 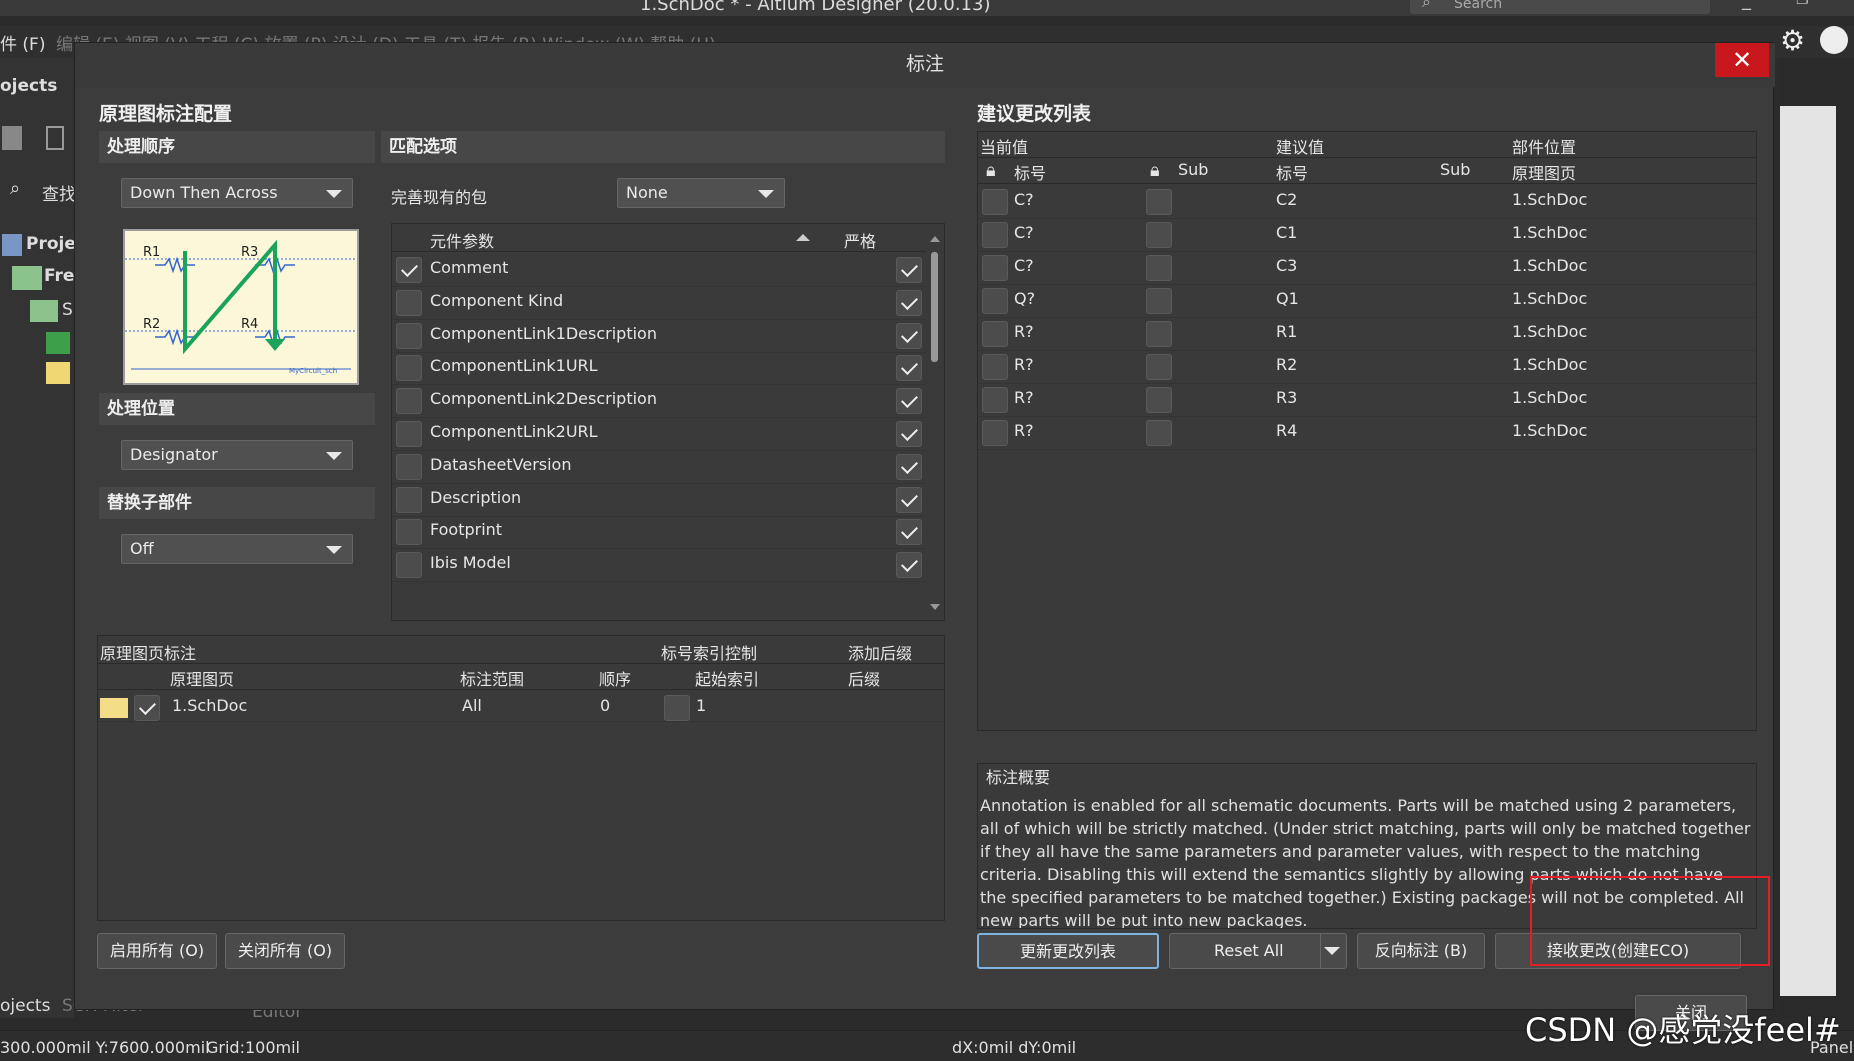 I want to click on group-sheet: 原理图页标注, so click(x=148, y=653).